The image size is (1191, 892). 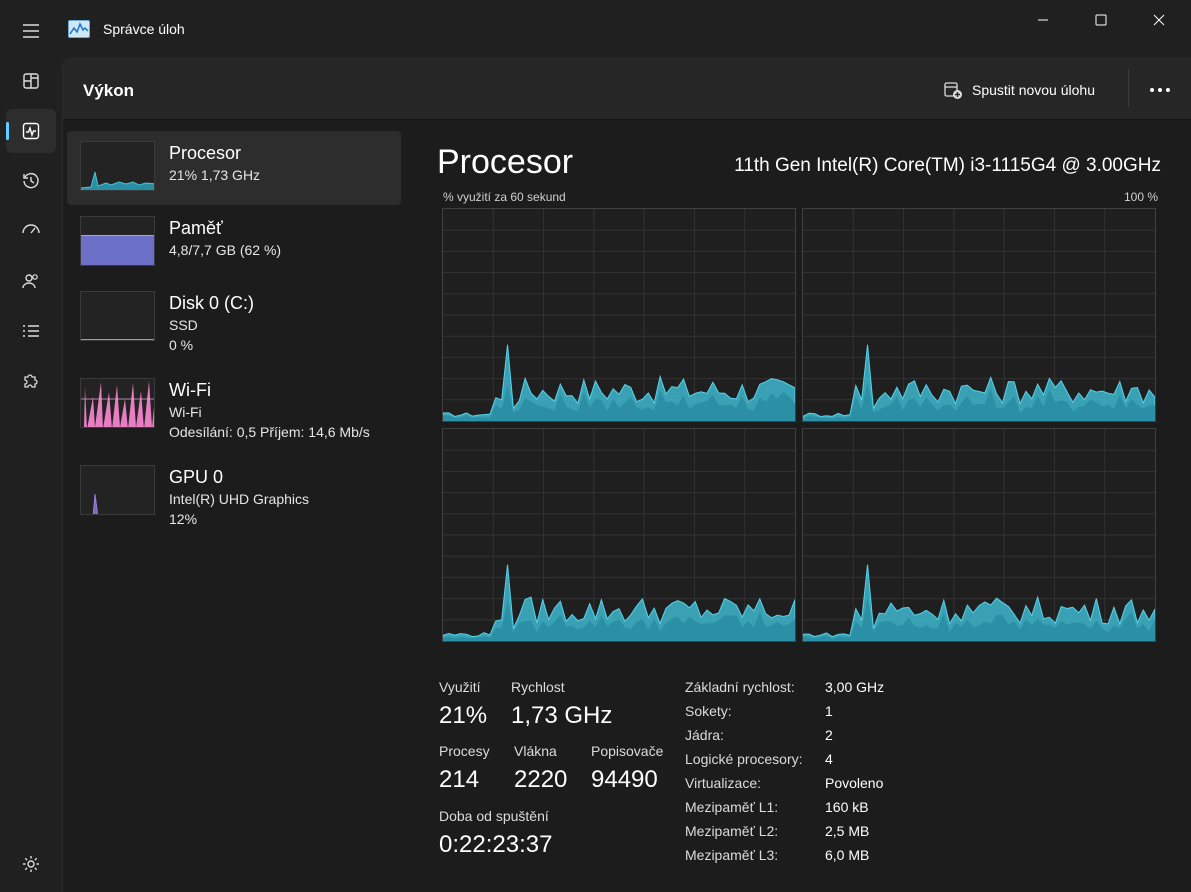 I want to click on gear-icon, so click(x=31, y=864).